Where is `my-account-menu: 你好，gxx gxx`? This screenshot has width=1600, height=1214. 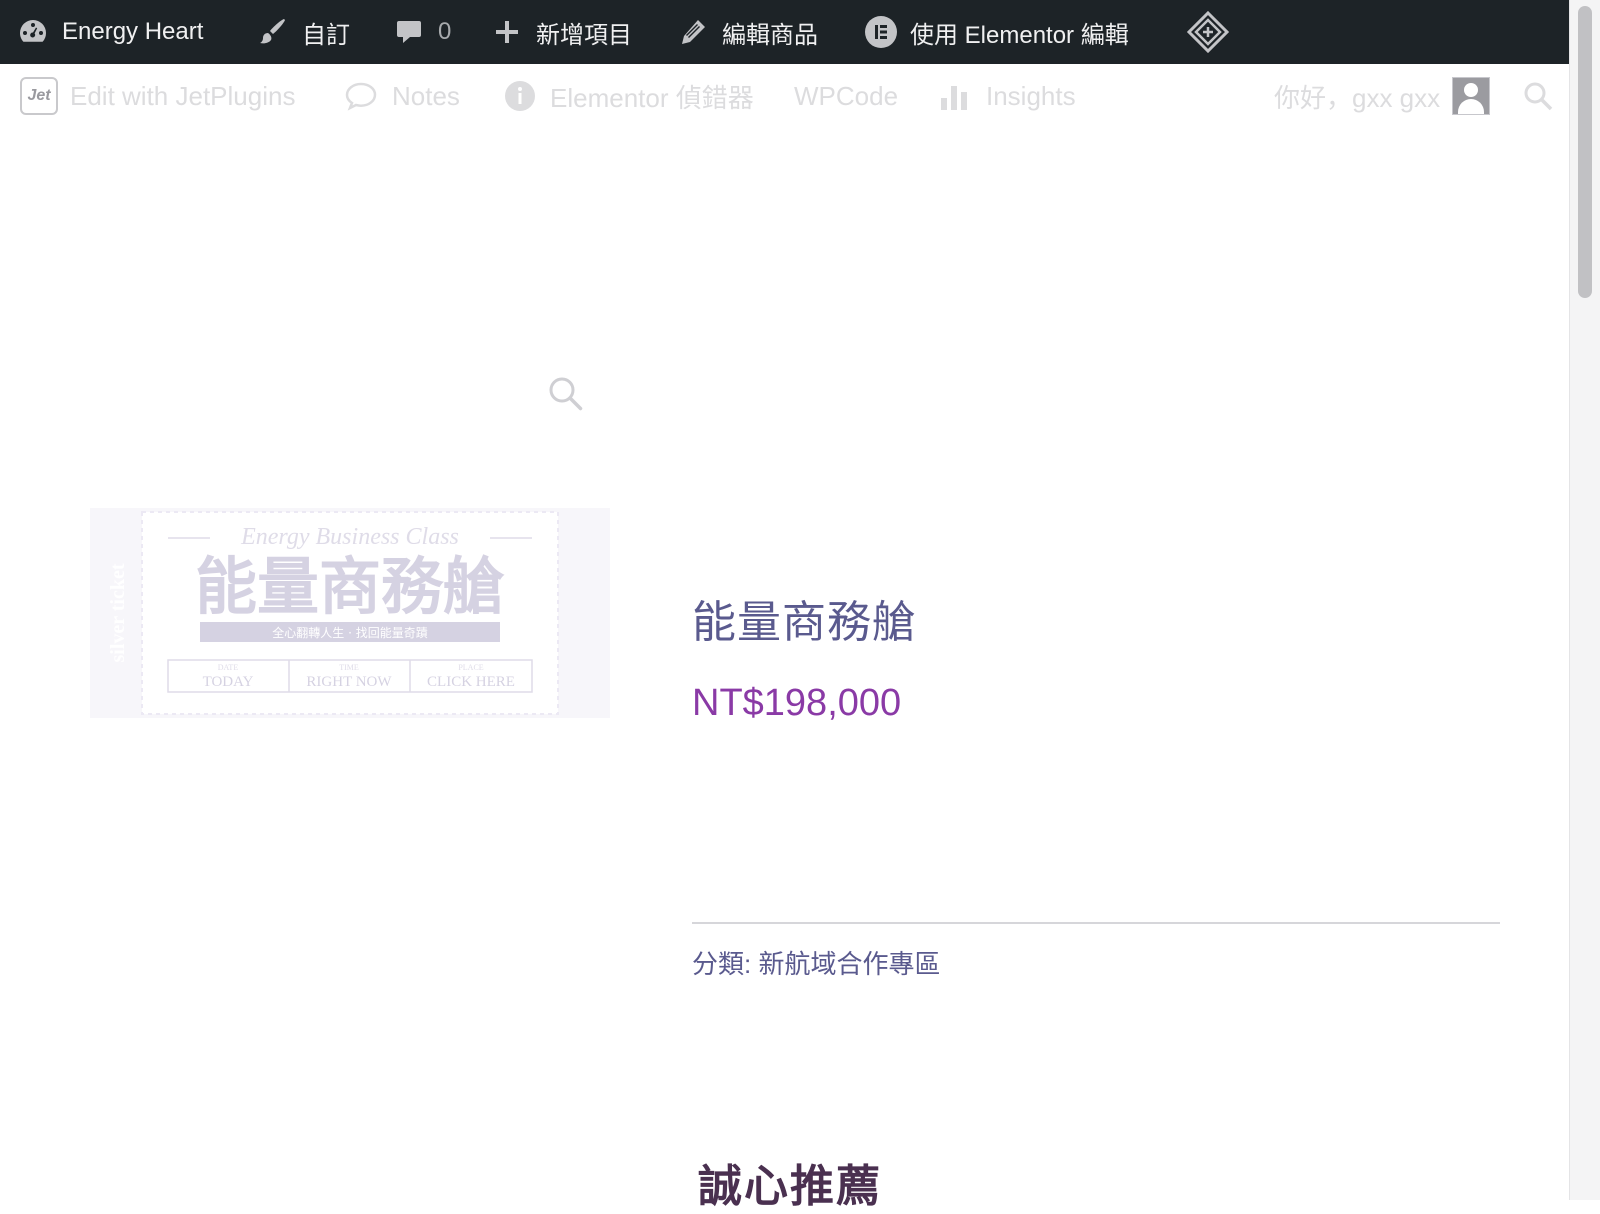
my-account-menu: 你好，gxx gxx is located at coordinates (1382, 96).